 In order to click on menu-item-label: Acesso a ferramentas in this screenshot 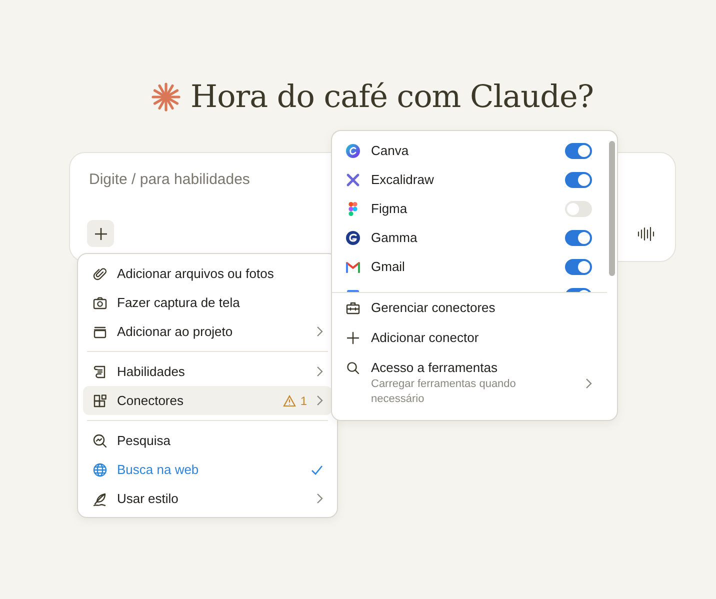, I will do `click(434, 367)`.